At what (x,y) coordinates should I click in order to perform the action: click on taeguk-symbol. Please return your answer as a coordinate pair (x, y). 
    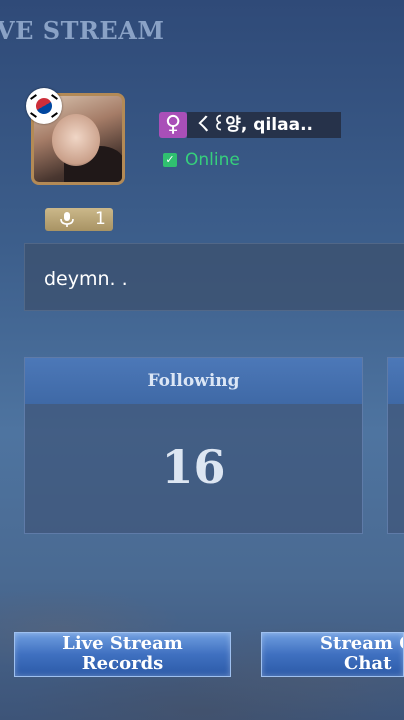
    Looking at the image, I should click on (44, 106).